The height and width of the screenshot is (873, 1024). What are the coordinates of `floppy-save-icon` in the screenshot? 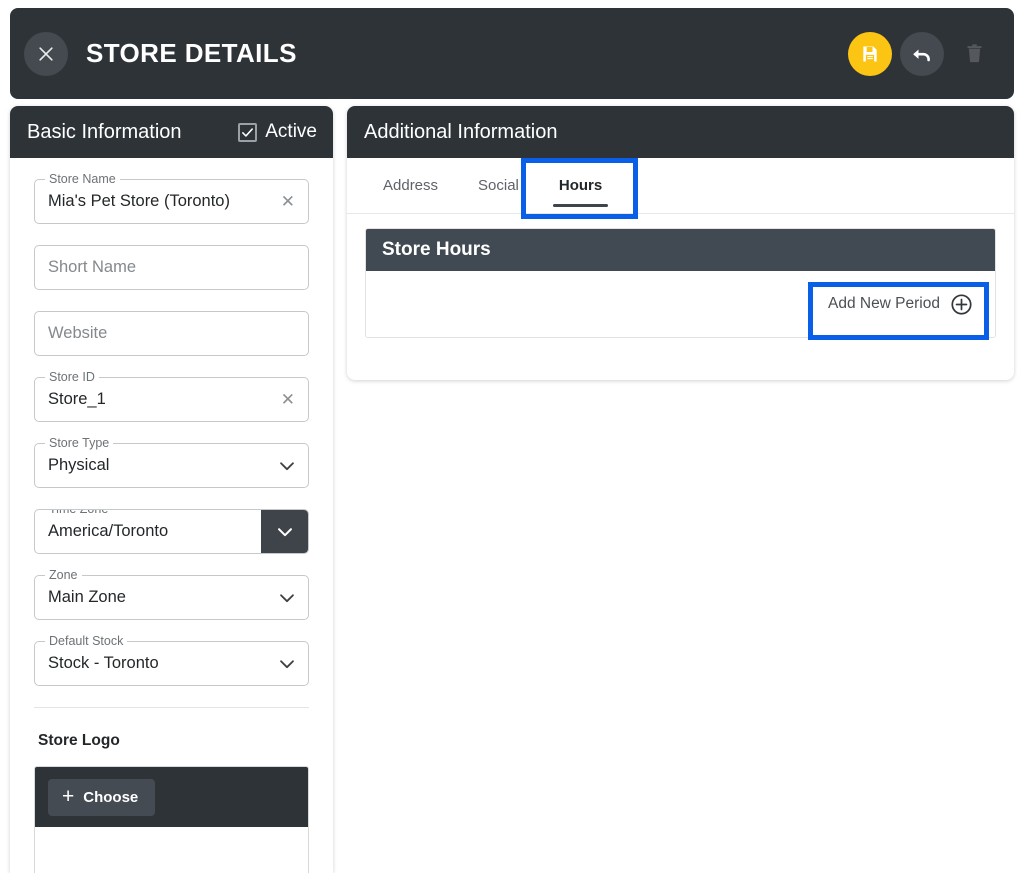 It's located at (870, 53).